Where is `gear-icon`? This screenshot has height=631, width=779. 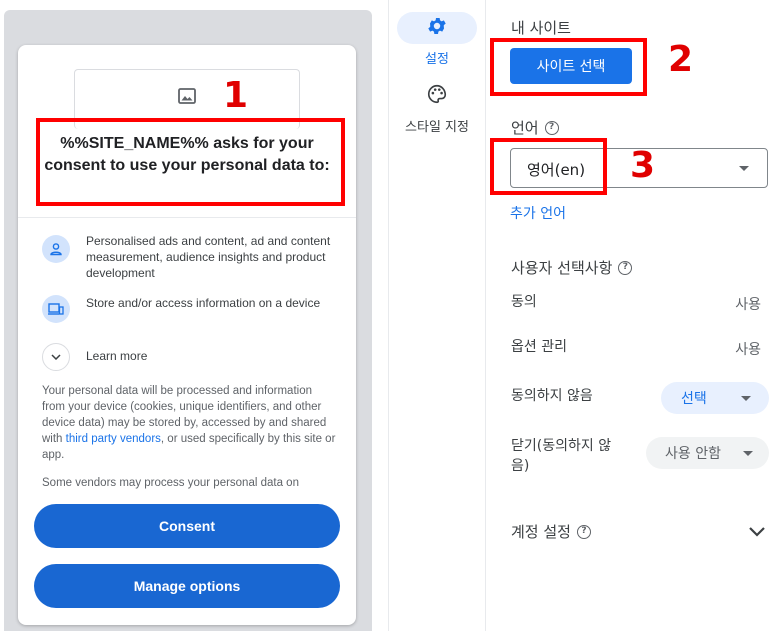 gear-icon is located at coordinates (437, 28).